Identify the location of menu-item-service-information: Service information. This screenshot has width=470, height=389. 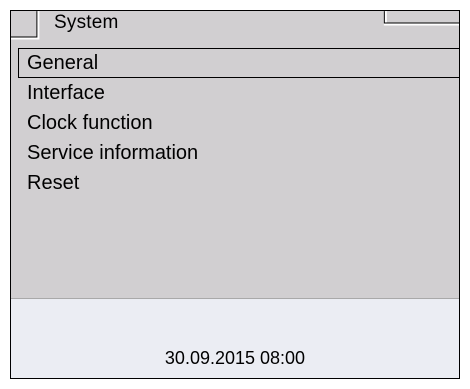
(238, 153).